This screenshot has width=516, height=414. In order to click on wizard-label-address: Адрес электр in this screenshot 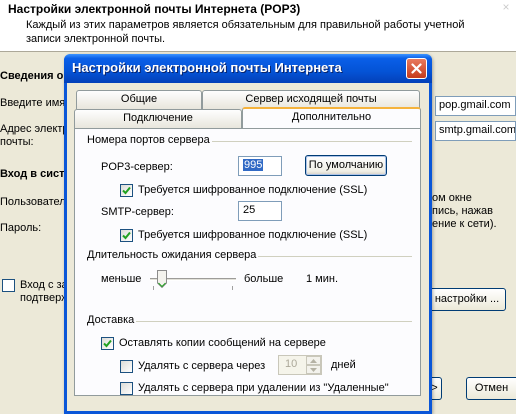, I will do `click(34, 129)`.